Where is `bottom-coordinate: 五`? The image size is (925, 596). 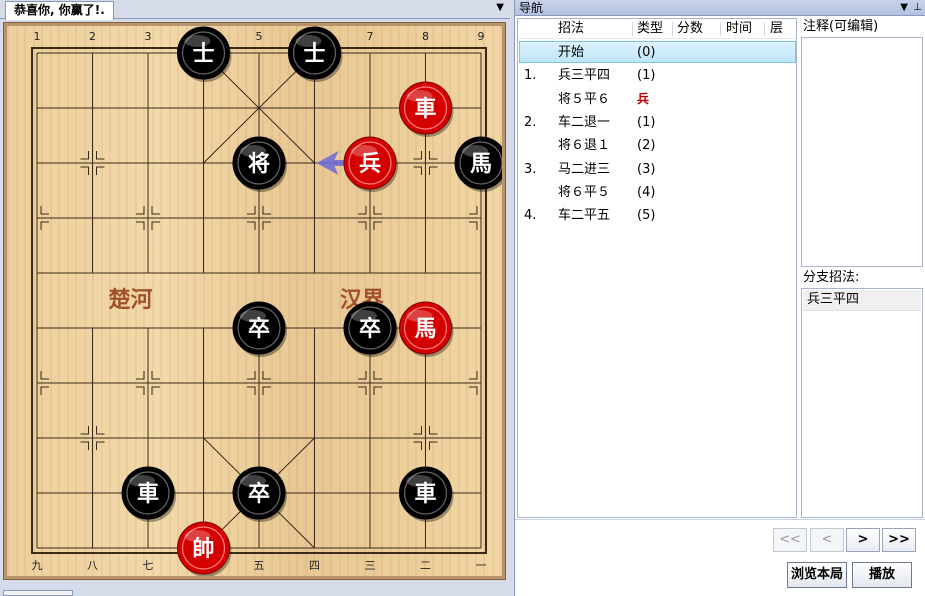
bottom-coordinate: 五 is located at coordinates (259, 565).